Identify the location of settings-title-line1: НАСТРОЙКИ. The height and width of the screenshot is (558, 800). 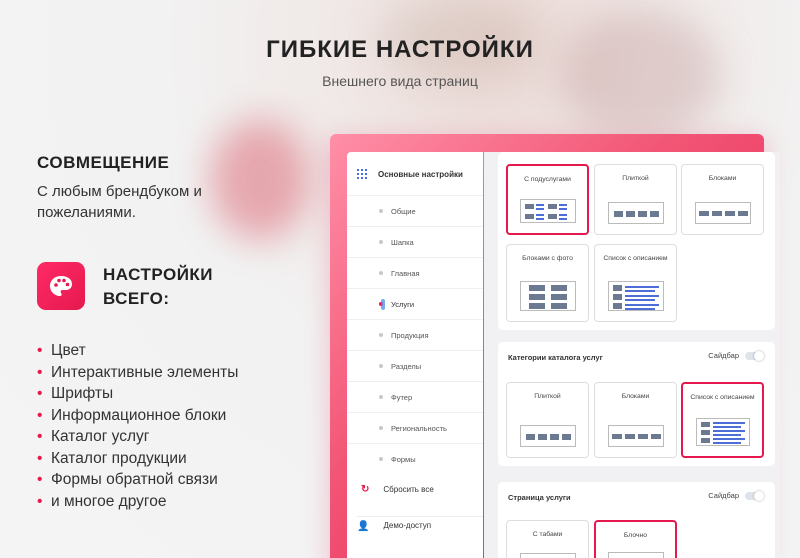
(158, 274).